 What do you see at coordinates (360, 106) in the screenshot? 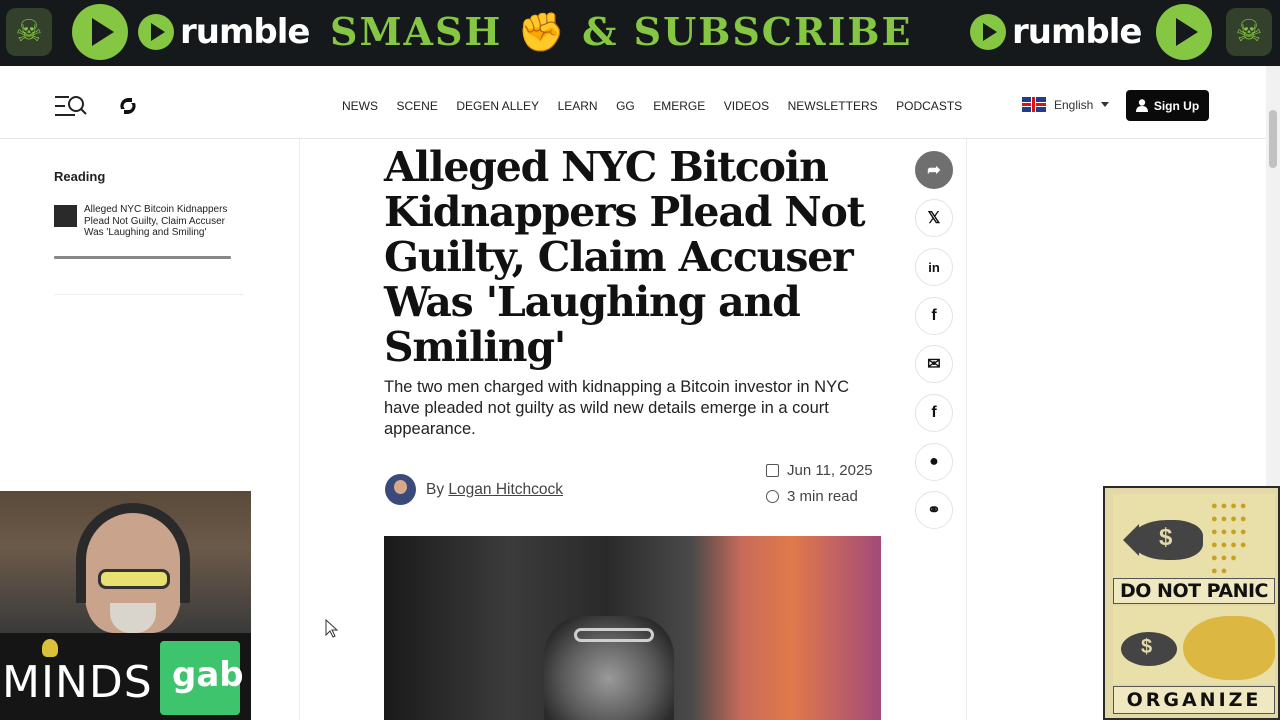
I see `nav-news: NEWS` at bounding box center [360, 106].